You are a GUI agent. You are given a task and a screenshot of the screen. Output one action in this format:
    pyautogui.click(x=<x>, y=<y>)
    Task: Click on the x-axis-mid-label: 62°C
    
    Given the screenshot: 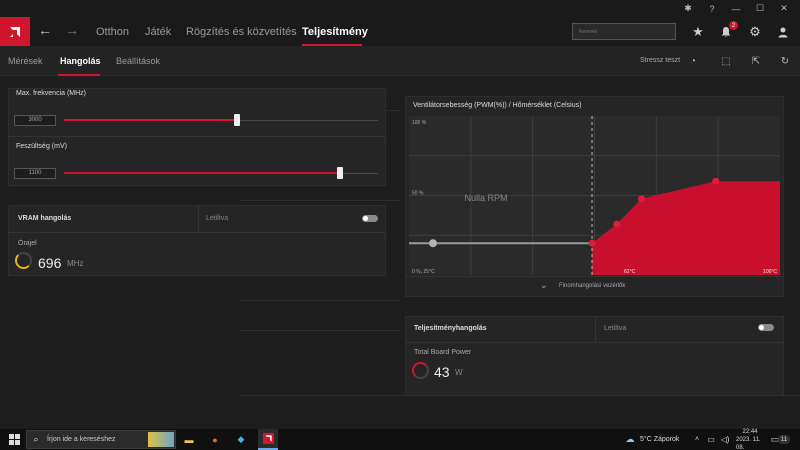 What is the action you would take?
    pyautogui.click(x=630, y=272)
    